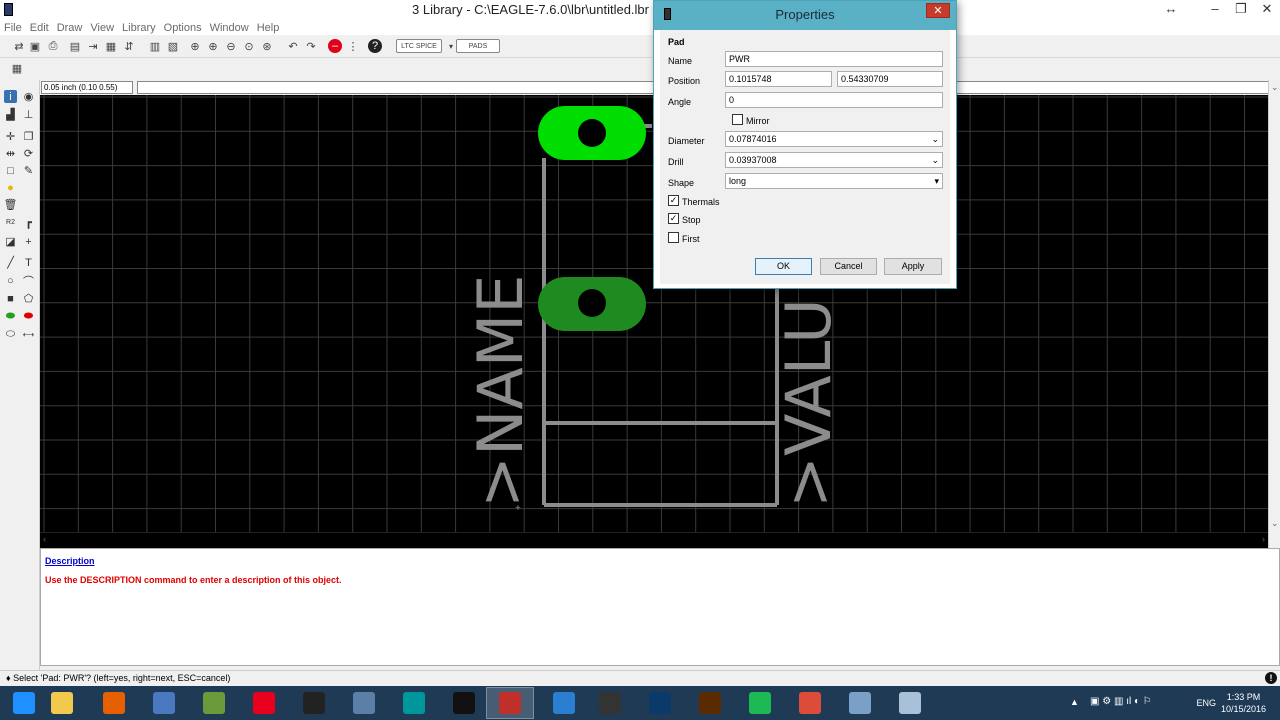 This screenshot has height=720, width=1280. Describe the element at coordinates (10, 222) in the screenshot. I see `name-icon: R2` at that location.